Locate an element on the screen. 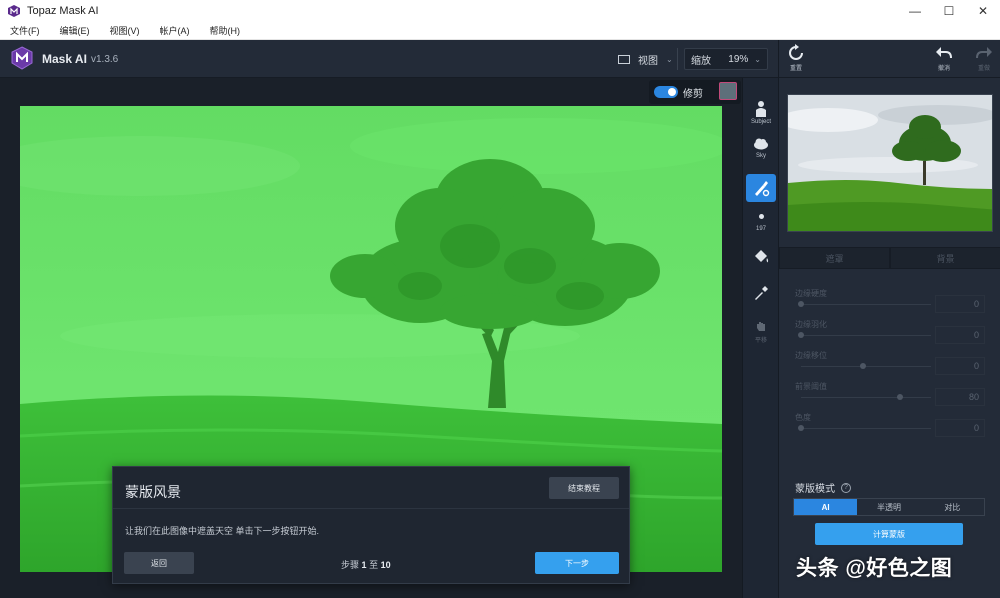  undo-label: 撤消 is located at coordinates (943, 69).